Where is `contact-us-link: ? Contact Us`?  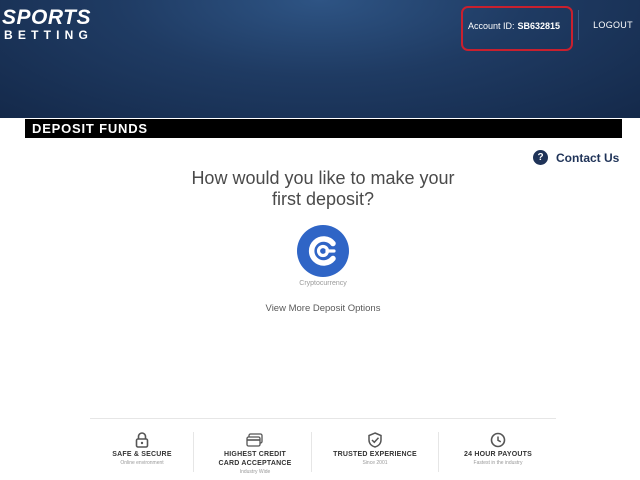 contact-us-link: ? Contact Us is located at coordinates (576, 157).